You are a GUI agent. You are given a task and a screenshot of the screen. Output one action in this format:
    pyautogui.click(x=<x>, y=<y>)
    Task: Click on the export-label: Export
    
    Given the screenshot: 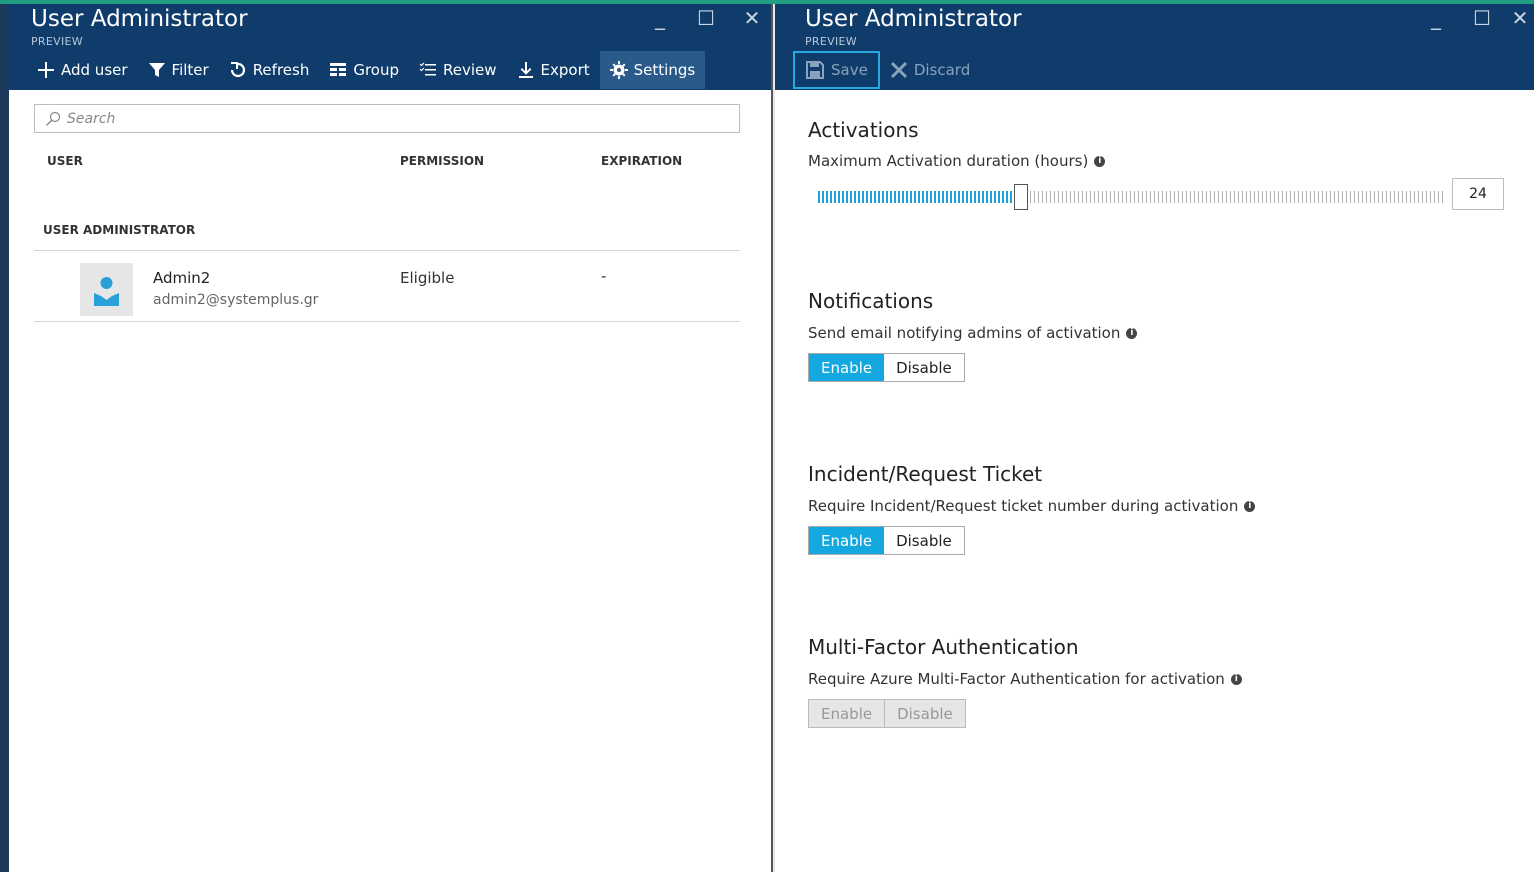 What is the action you would take?
    pyautogui.click(x=565, y=70)
    